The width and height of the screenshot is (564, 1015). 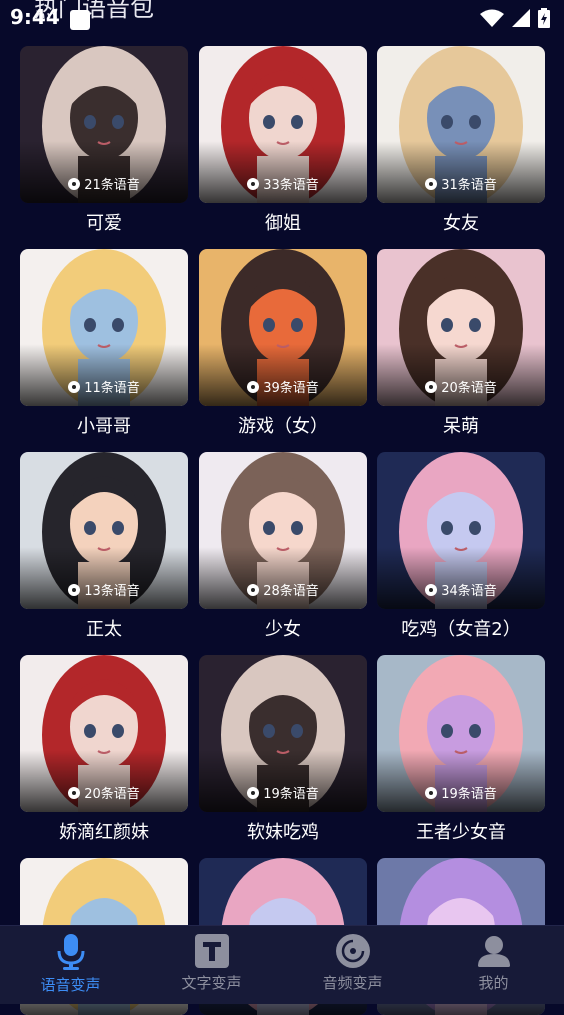 I want to click on voice-pack-name: 王者少女音, so click(x=461, y=832).